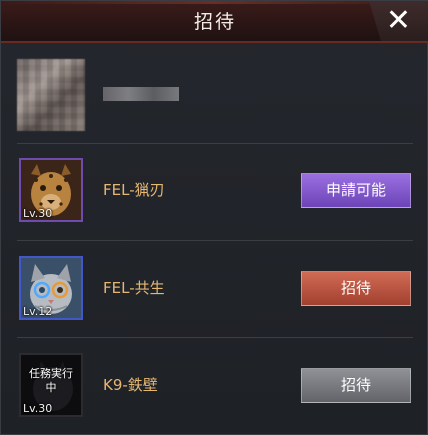  Describe the element at coordinates (51, 288) in the screenshot. I see `unit-portrait: Lv.12` at that location.